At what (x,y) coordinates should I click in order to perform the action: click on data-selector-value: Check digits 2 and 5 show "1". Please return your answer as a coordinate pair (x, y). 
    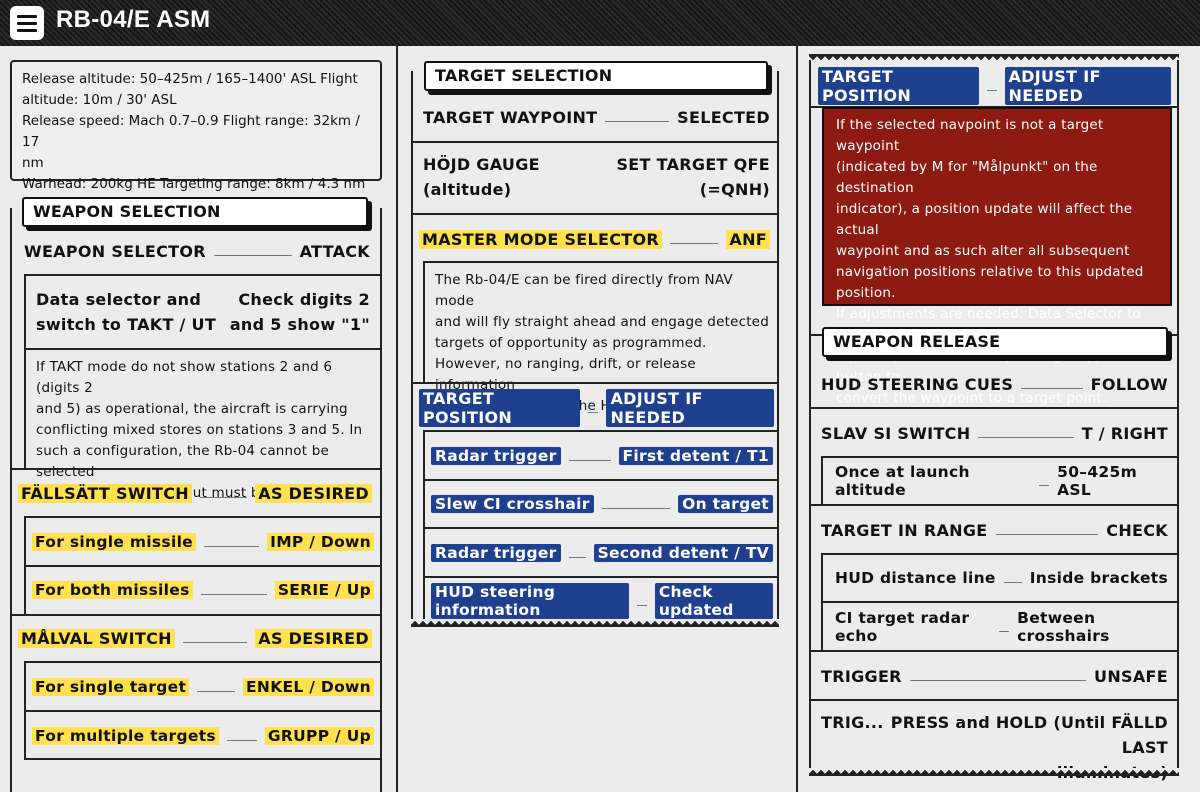
    Looking at the image, I should click on (299, 312).